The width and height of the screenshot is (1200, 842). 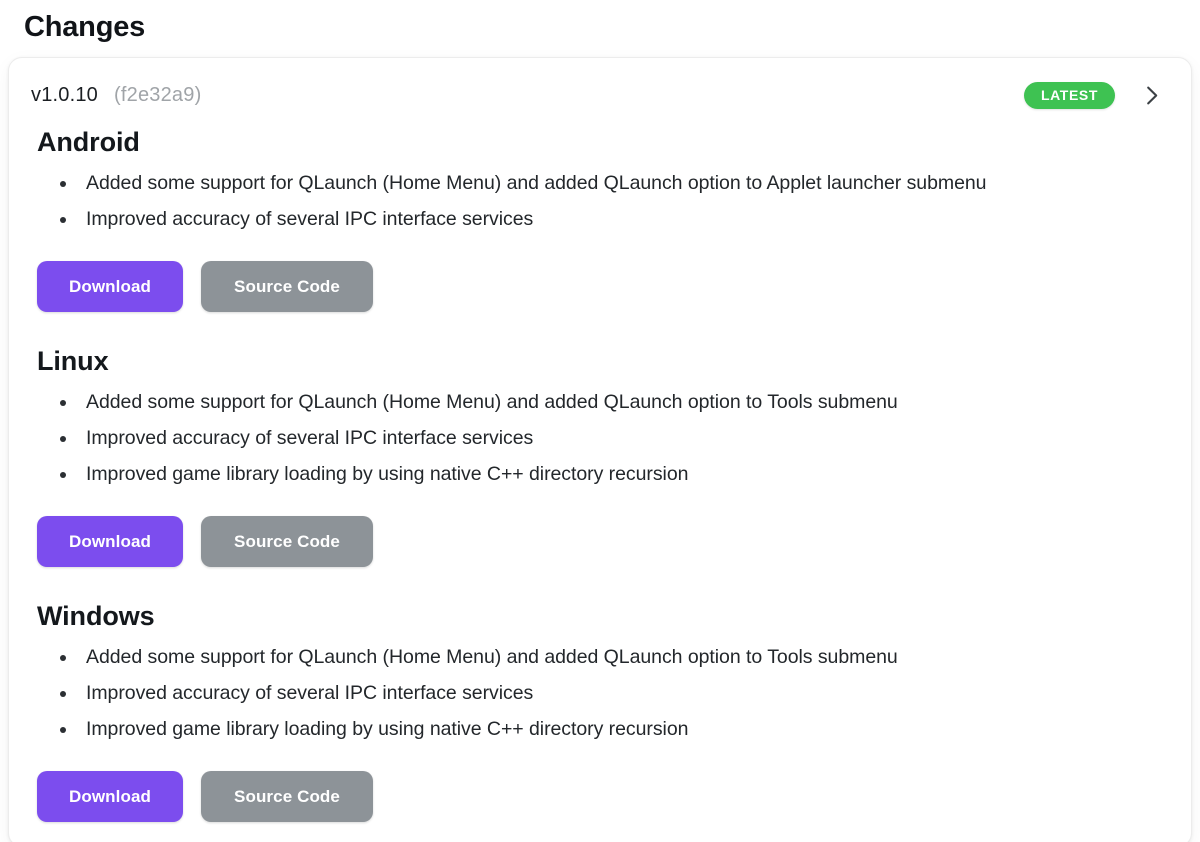 What do you see at coordinates (600, 794) in the screenshot?
I see `button-row-windows: Download Source Code` at bounding box center [600, 794].